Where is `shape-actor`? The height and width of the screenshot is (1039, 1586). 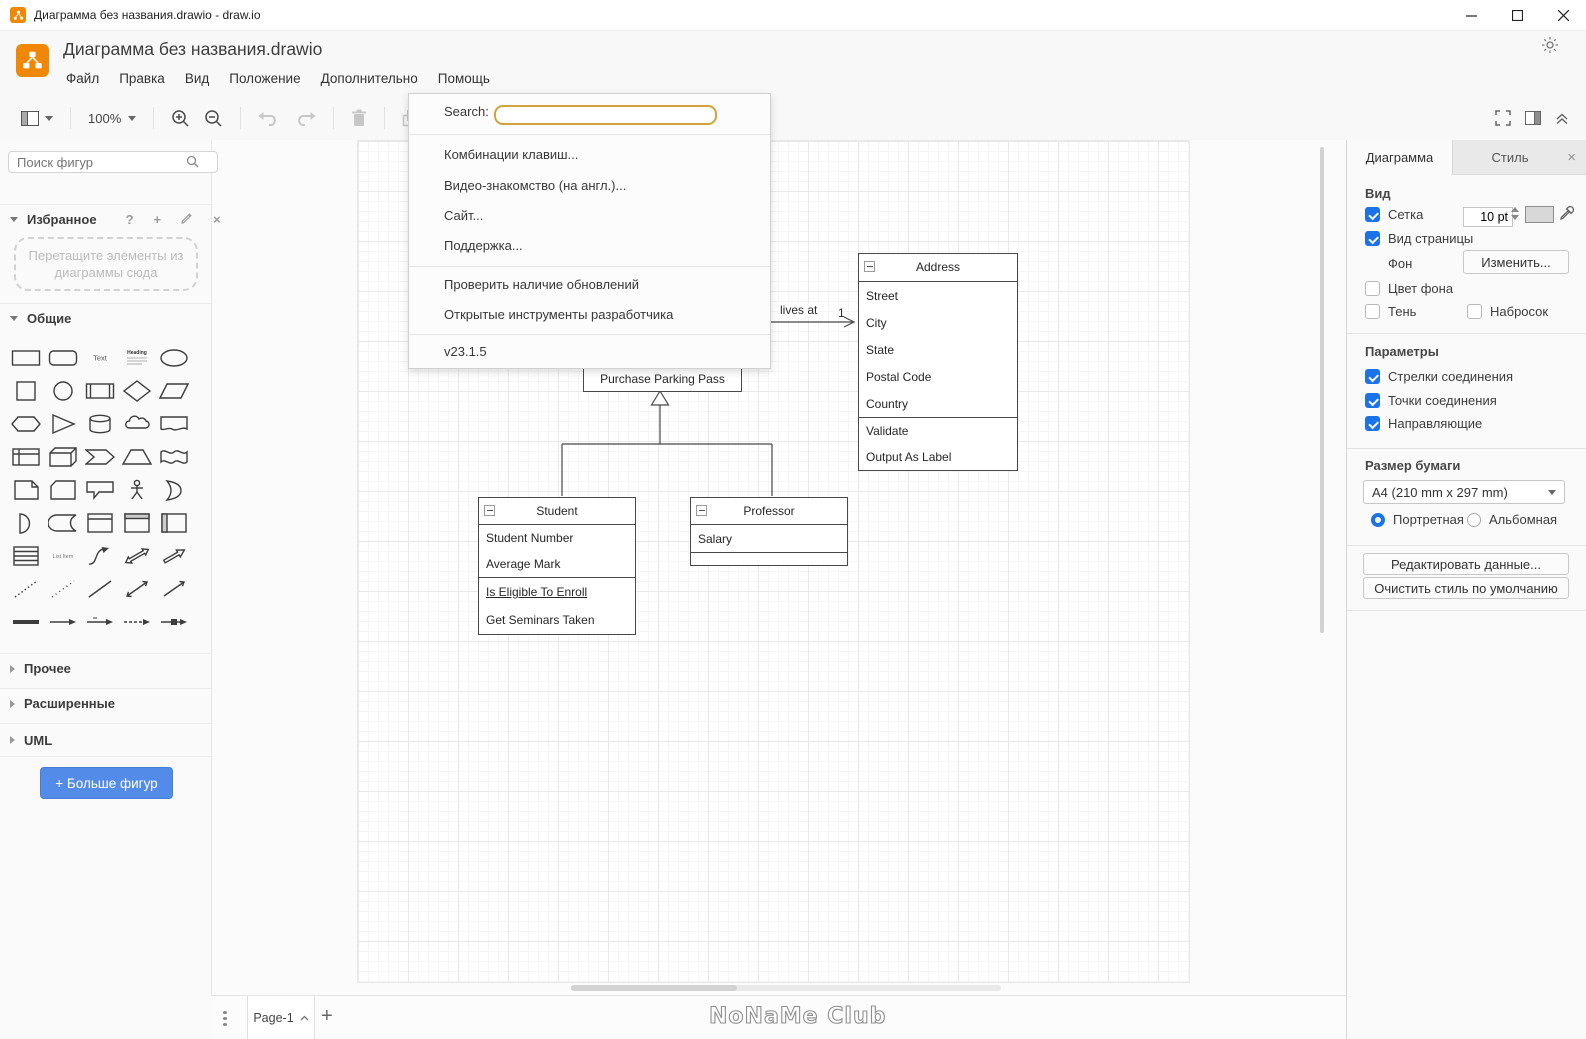
shape-actor is located at coordinates (136, 489).